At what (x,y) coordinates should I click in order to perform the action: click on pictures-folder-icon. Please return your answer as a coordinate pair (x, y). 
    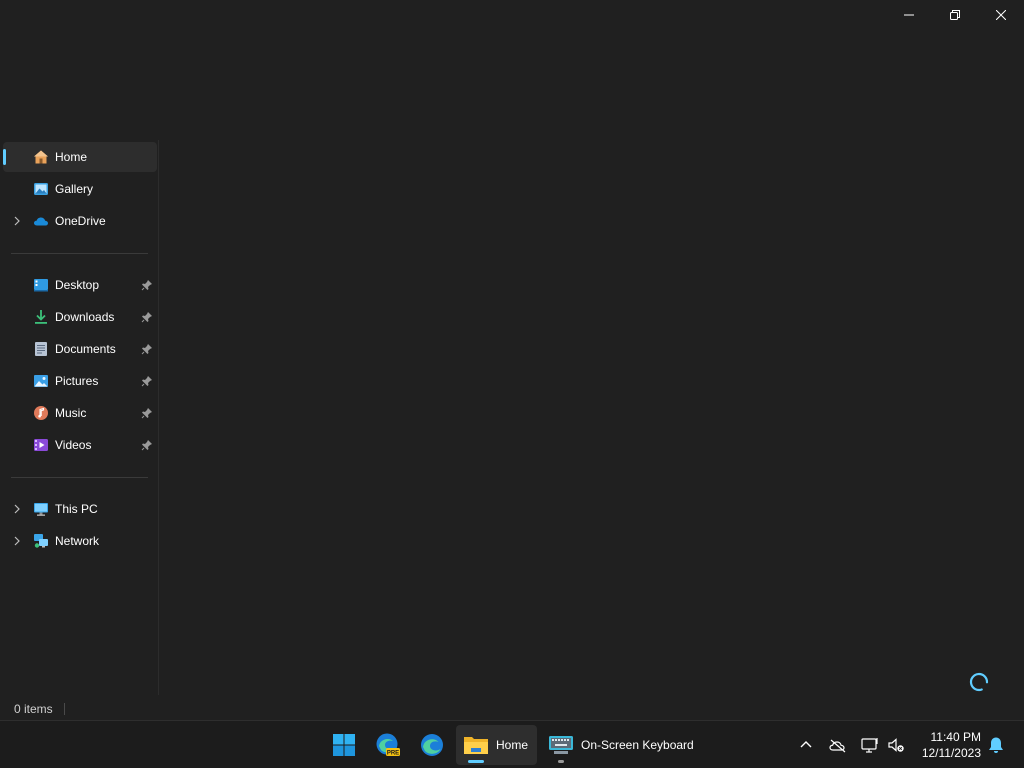
    Looking at the image, I should click on (41, 381).